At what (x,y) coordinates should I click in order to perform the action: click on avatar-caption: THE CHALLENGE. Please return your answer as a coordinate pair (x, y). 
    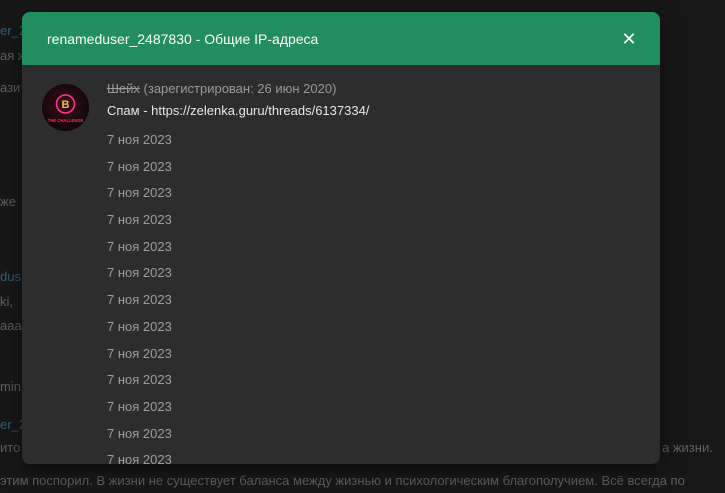
    Looking at the image, I should click on (66, 120).